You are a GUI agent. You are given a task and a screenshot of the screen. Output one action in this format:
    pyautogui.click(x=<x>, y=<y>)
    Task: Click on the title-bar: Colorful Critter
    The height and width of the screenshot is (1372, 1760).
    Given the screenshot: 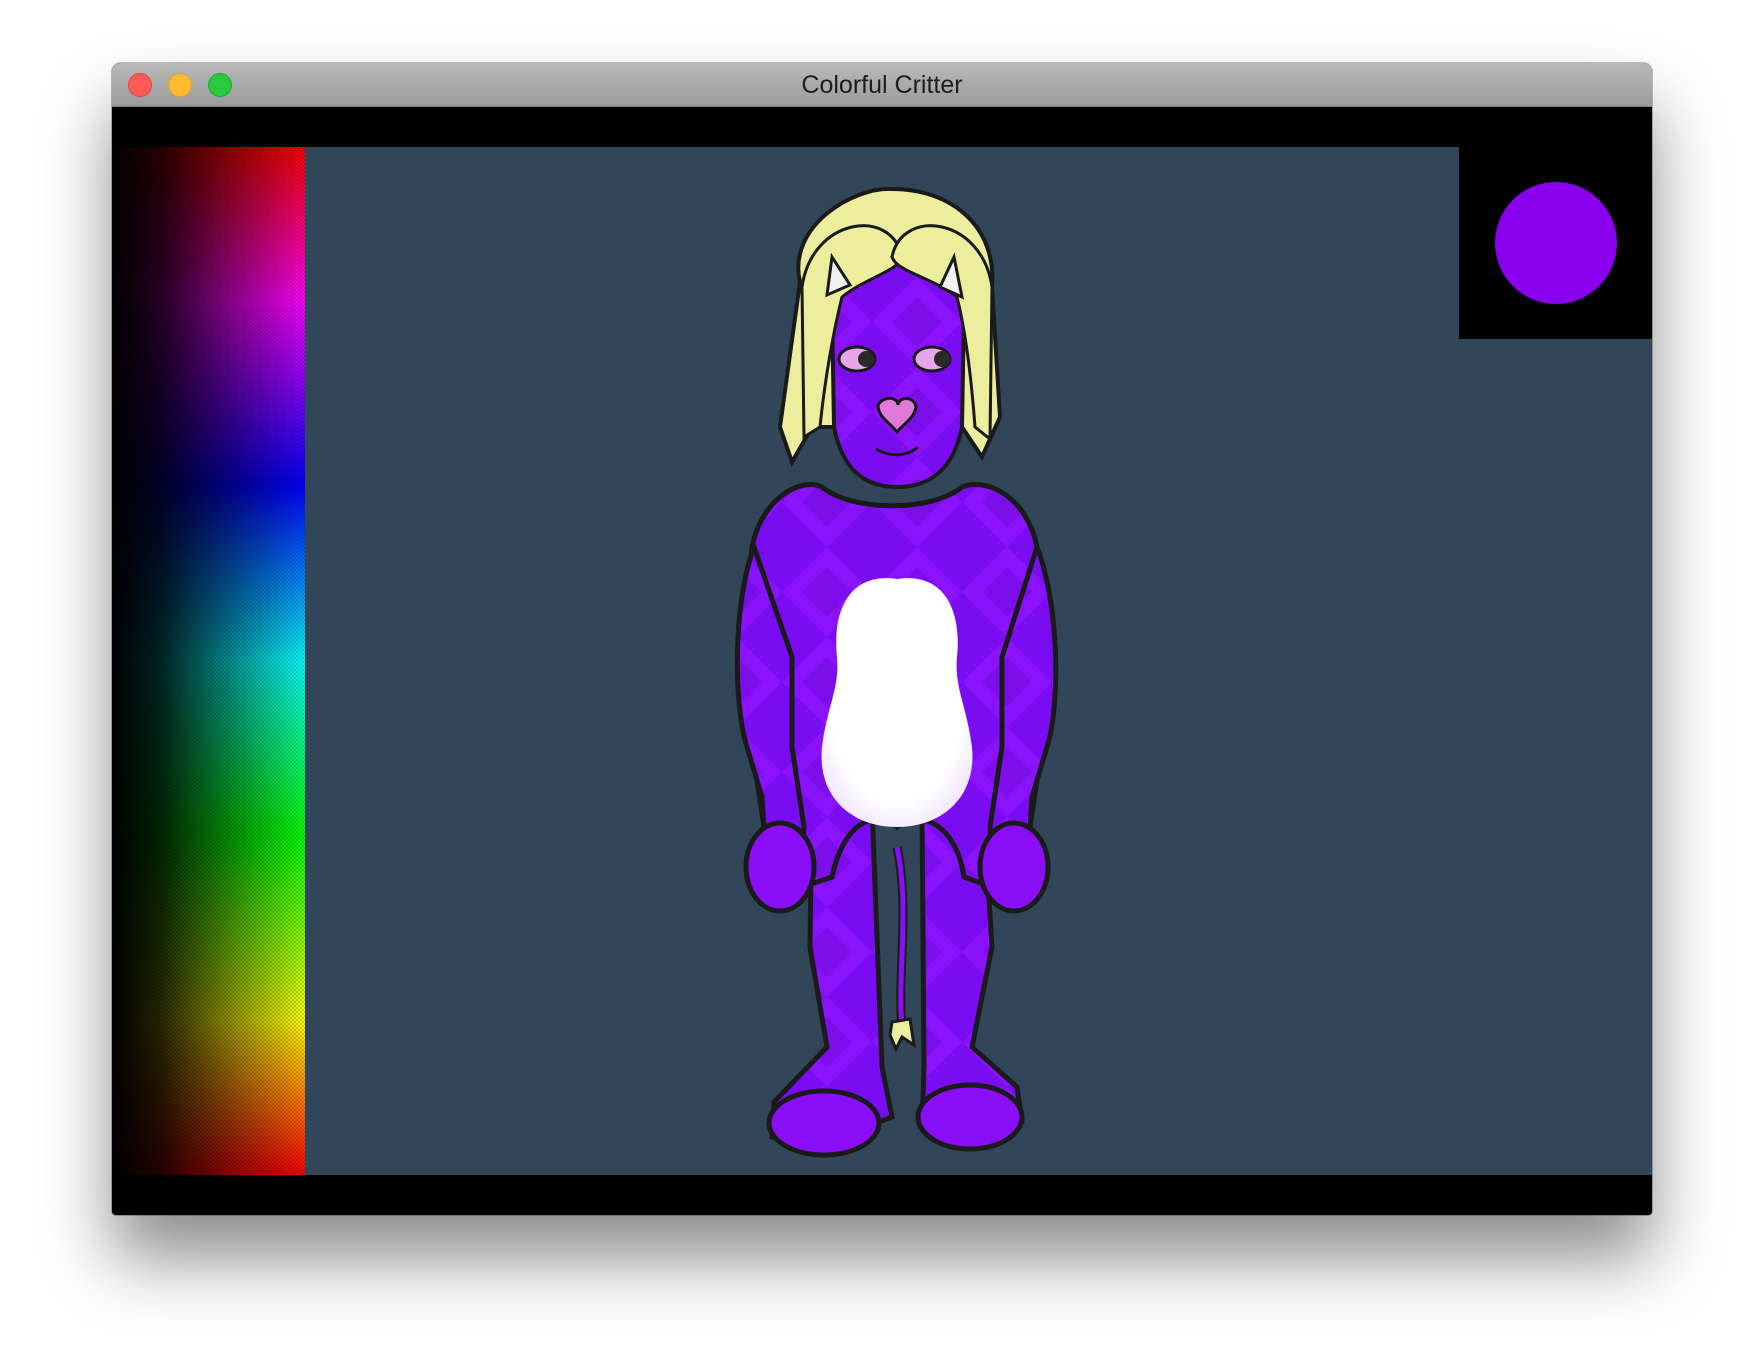 What is the action you would take?
    pyautogui.click(x=882, y=85)
    